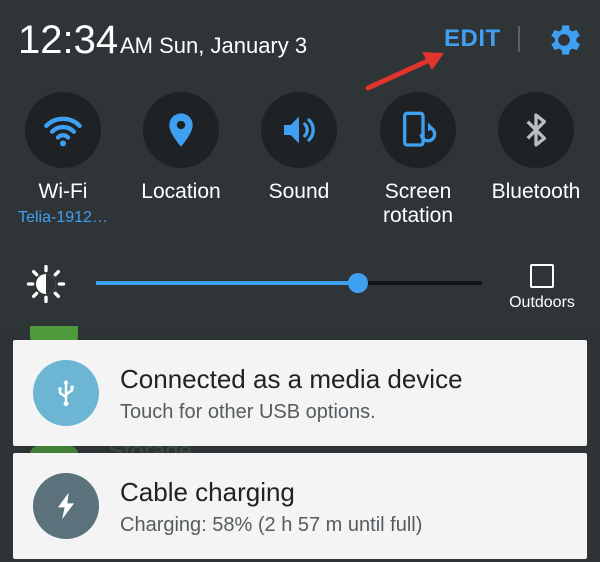 Image resolution: width=600 pixels, height=562 pixels. Describe the element at coordinates (519, 39) in the screenshot. I see `header-divider` at that location.